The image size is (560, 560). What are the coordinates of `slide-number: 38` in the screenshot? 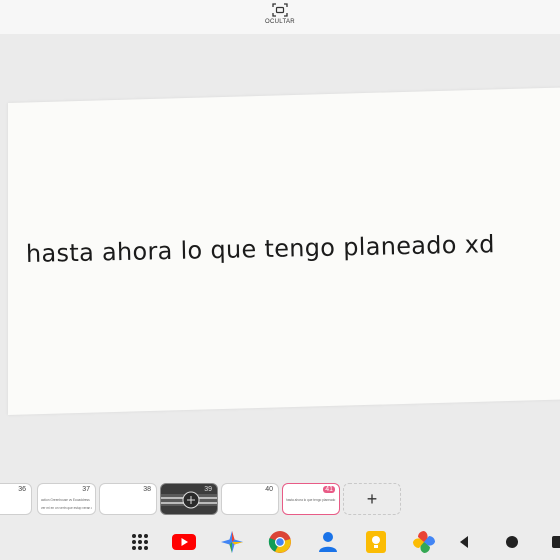 It's located at (147, 489).